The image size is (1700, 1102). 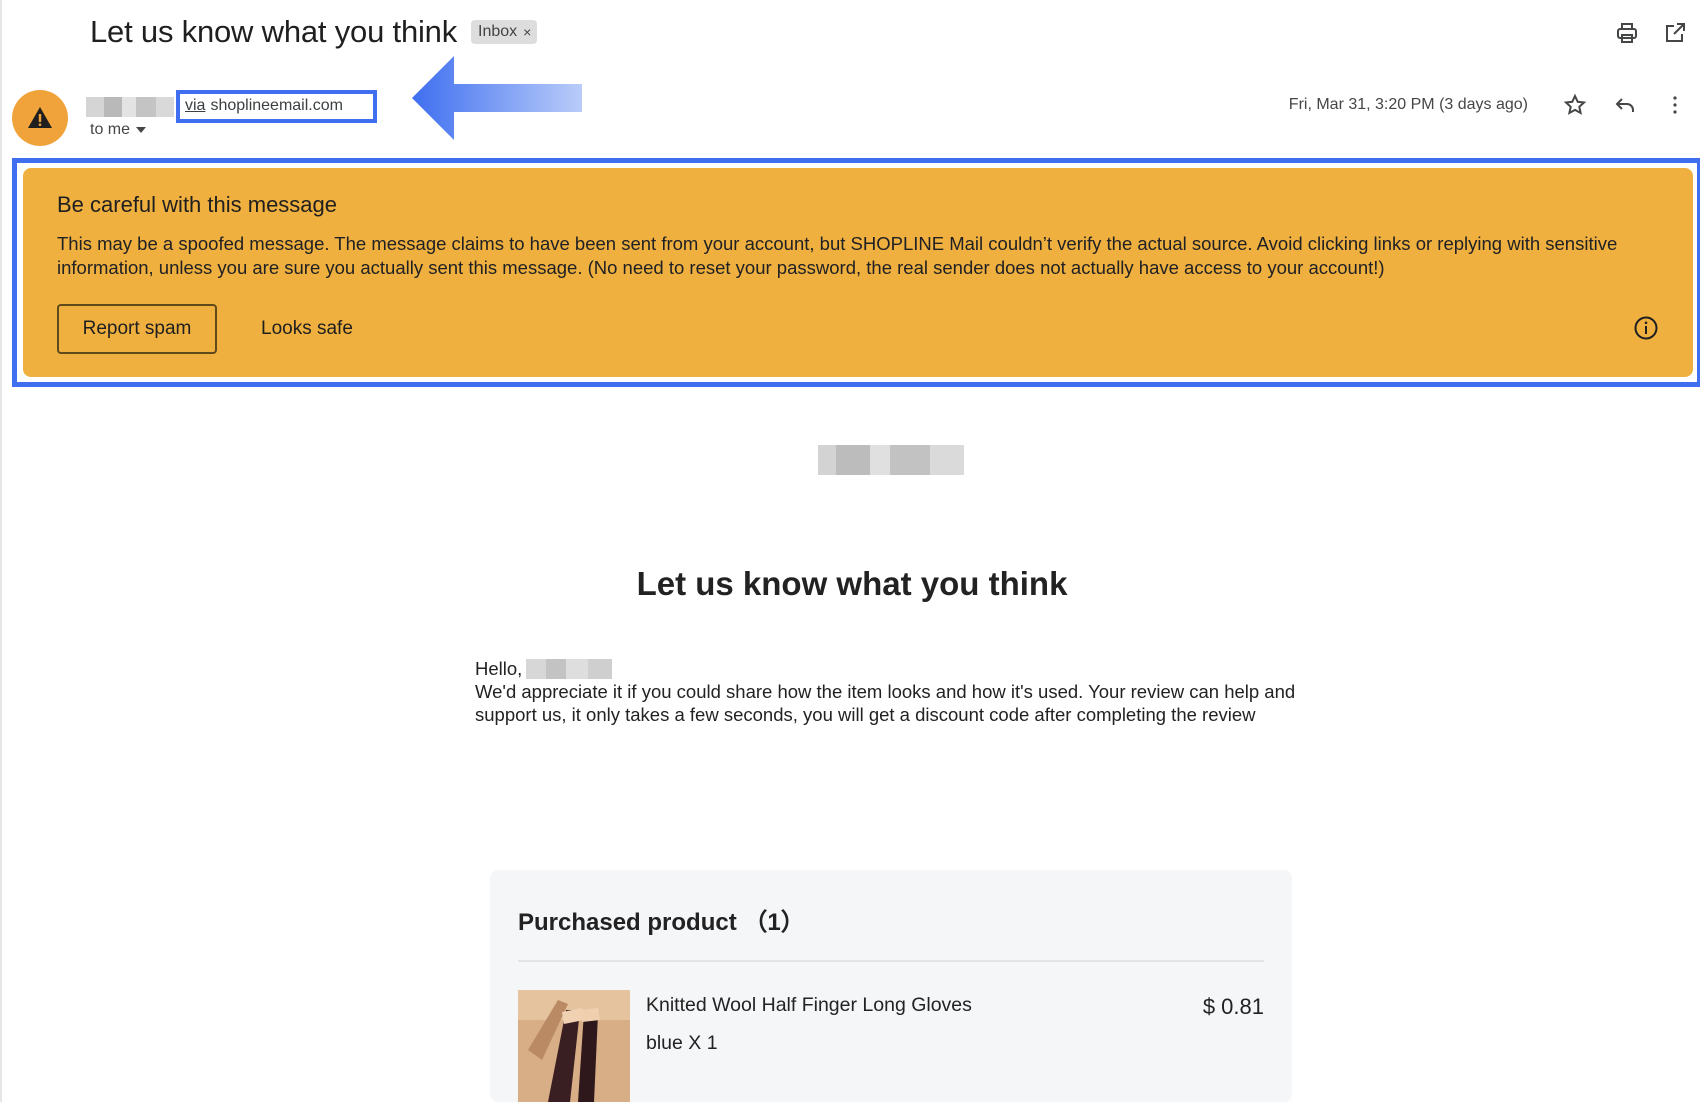 What do you see at coordinates (195, 106) in the screenshot?
I see `via-link: via` at bounding box center [195, 106].